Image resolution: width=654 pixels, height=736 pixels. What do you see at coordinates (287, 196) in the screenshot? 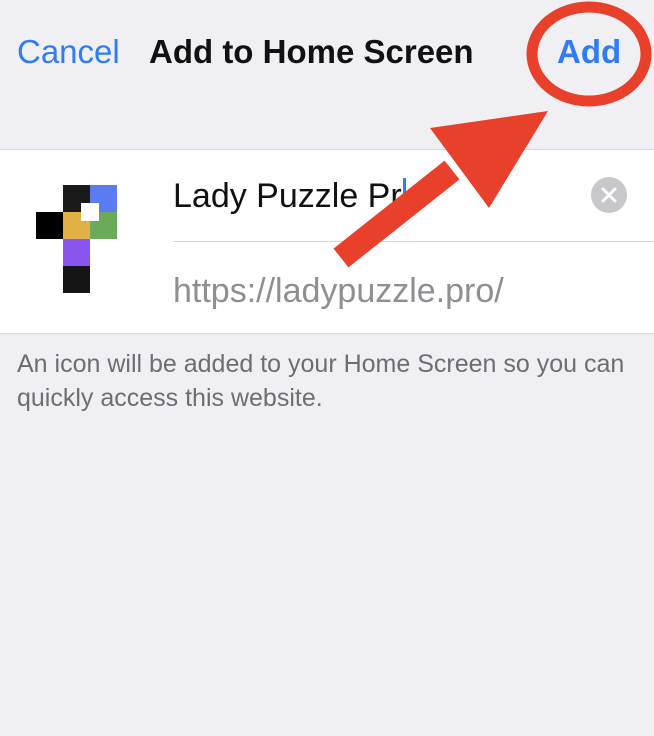
I see `name-field-value: Lady Puzzle Pr` at bounding box center [287, 196].